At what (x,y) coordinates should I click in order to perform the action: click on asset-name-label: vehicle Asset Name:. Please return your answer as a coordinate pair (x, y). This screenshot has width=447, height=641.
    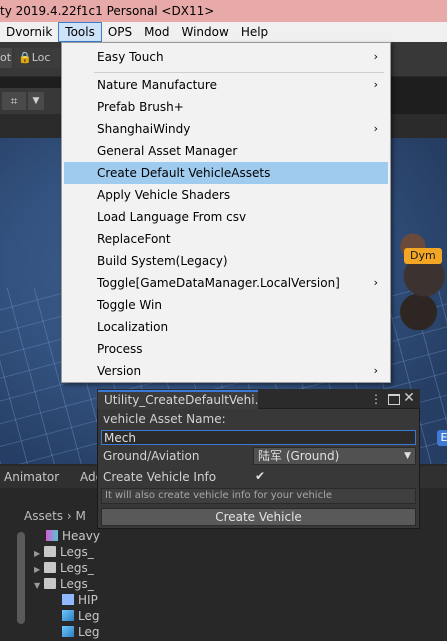
    Looking at the image, I should click on (164, 419).